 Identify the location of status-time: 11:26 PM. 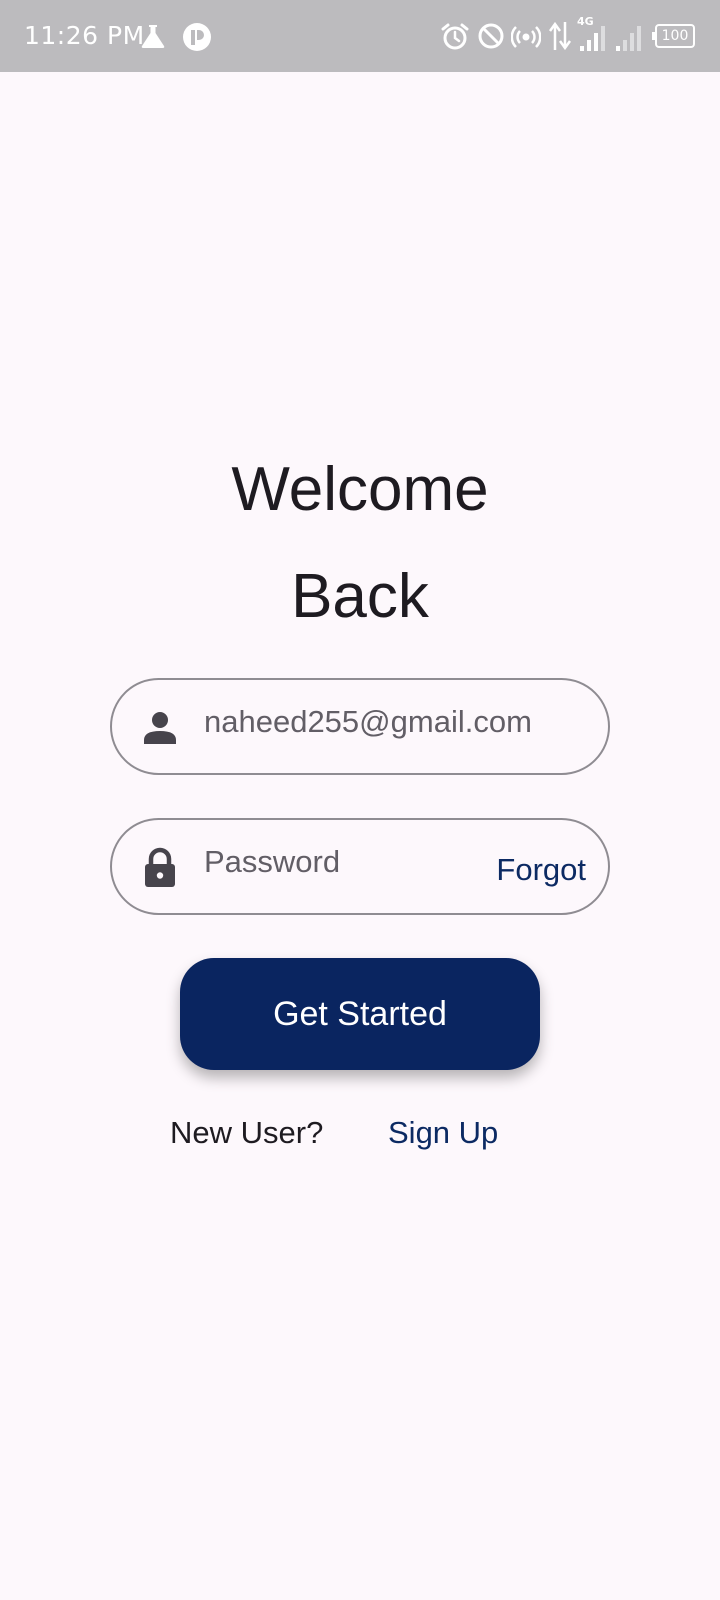
(84, 35).